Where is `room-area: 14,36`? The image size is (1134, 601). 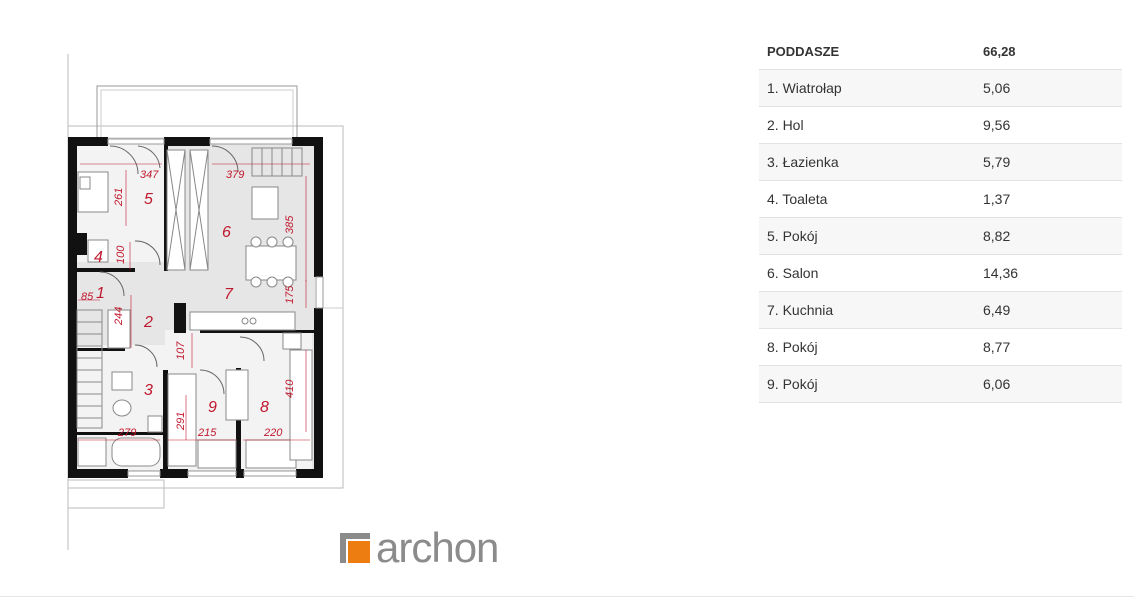 room-area: 14,36 is located at coordinates (1048, 273).